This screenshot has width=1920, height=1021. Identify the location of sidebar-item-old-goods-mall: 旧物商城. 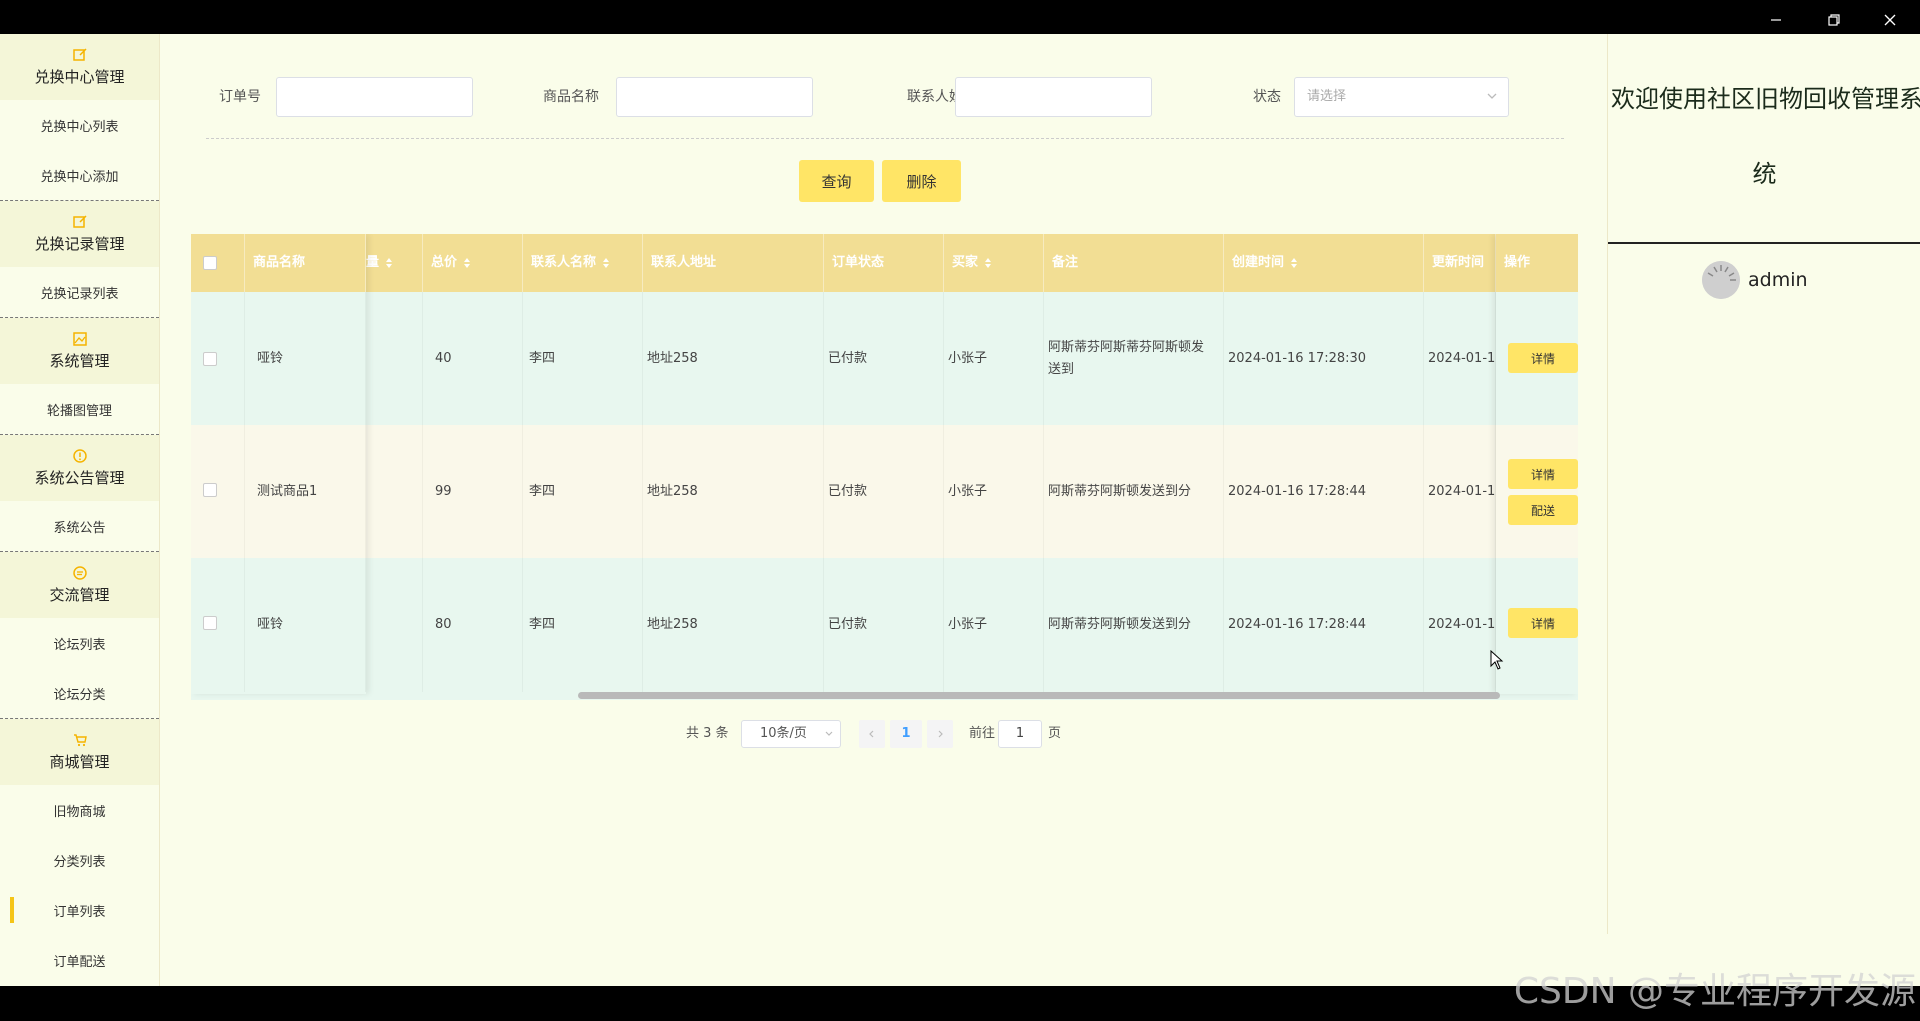
(79, 810).